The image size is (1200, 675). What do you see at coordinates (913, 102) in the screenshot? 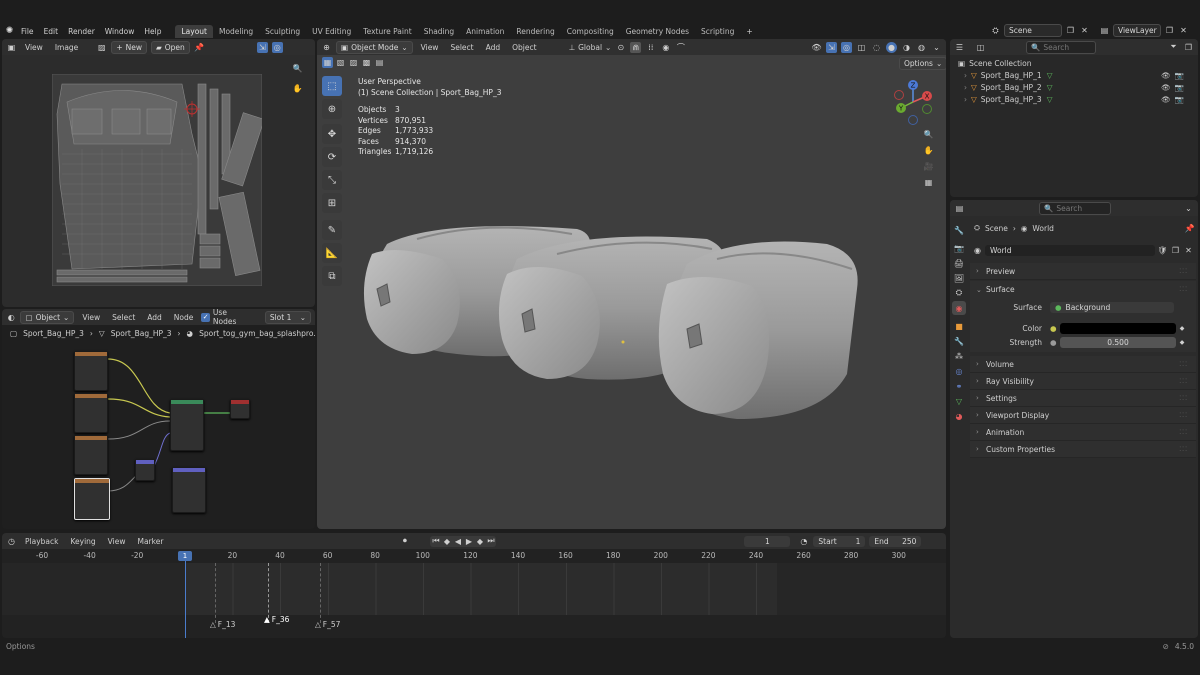
I see `navigation-gizmo: Z X Y` at bounding box center [913, 102].